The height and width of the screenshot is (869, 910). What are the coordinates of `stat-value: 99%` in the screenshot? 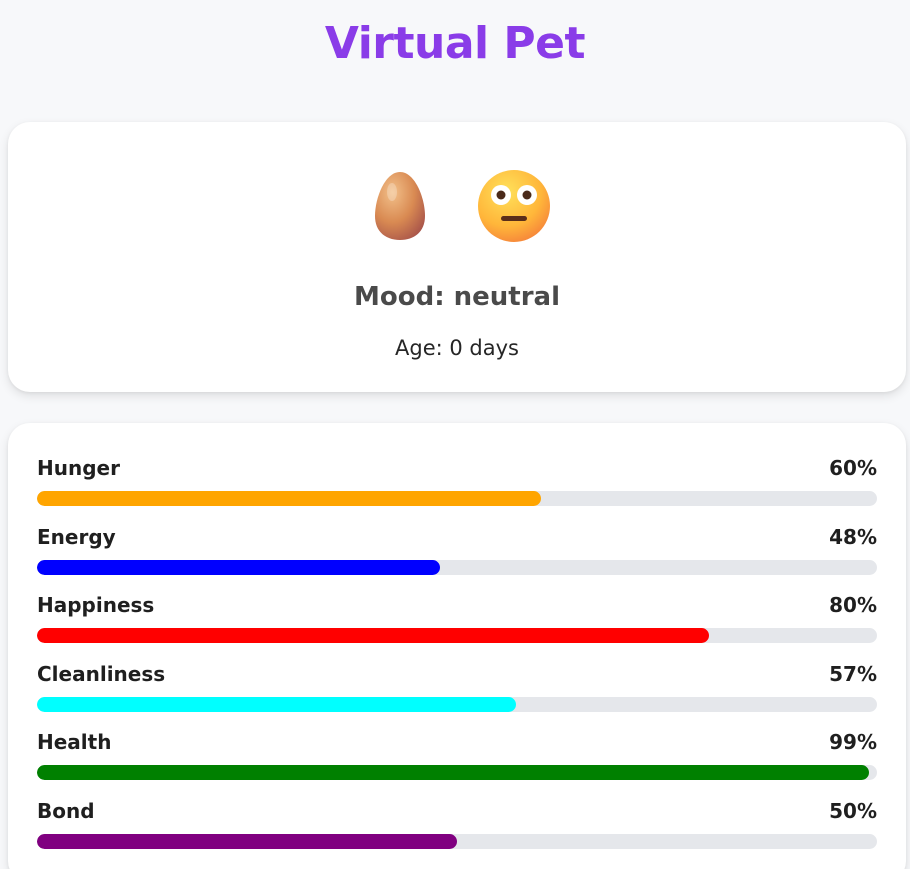 It's located at (853, 742).